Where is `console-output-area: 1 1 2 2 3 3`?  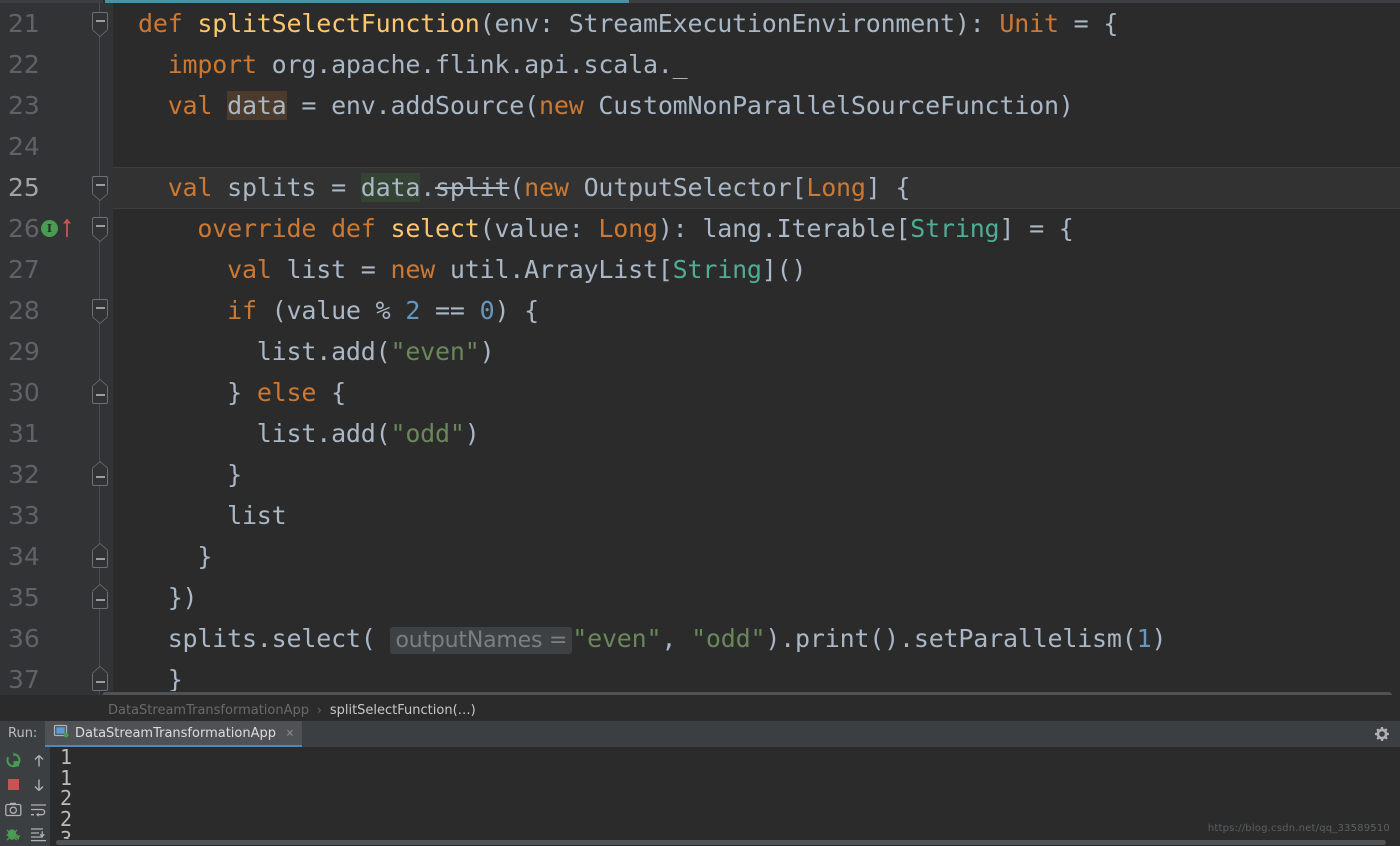 console-output-area: 1 1 2 2 3 3 is located at coordinates (725, 796).